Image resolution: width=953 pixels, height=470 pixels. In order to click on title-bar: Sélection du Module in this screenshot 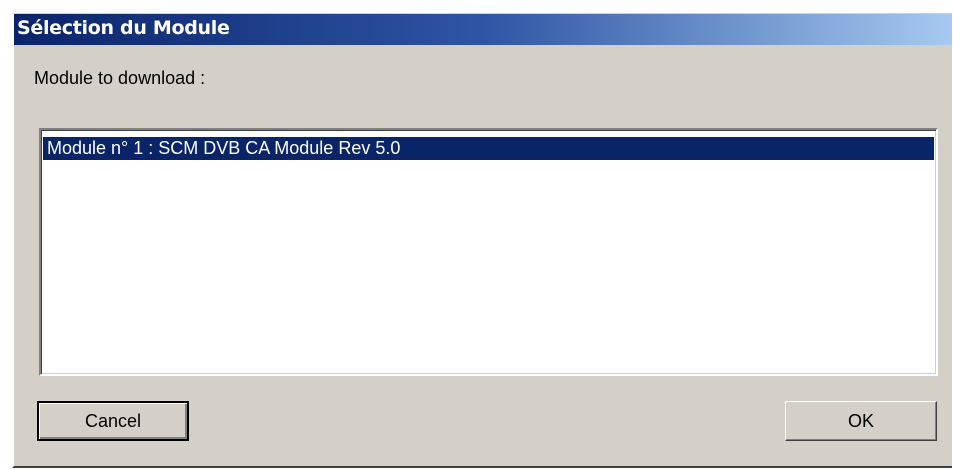, I will do `click(483, 29)`.